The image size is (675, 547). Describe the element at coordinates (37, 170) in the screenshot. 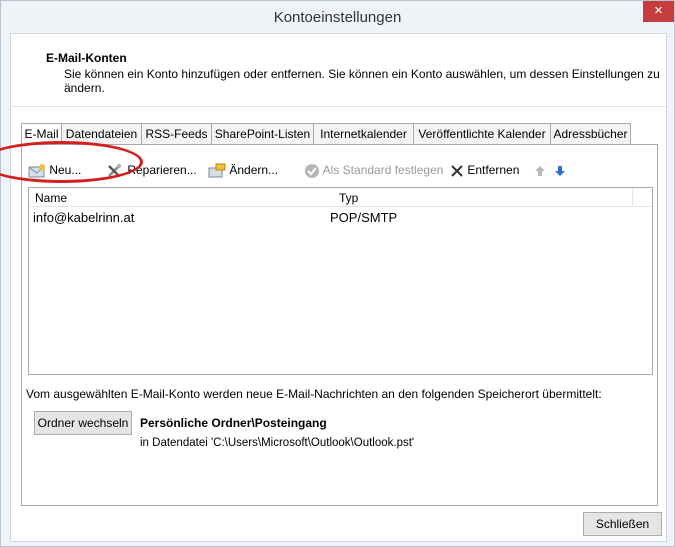

I see `new-account-icon` at that location.